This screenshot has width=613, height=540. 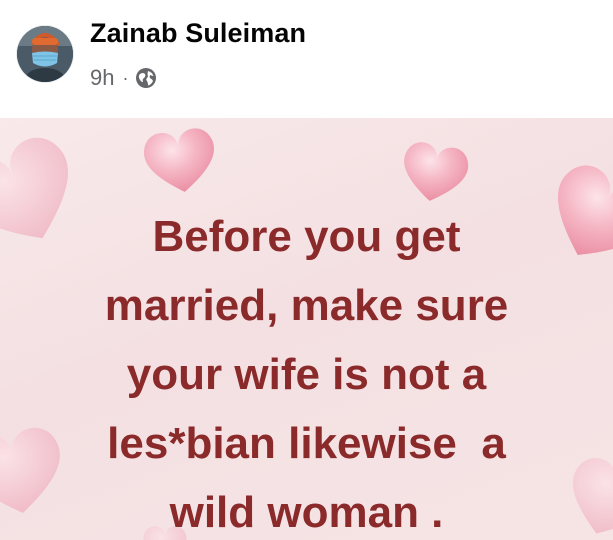 I want to click on quote-line: les*bian likewise a, so click(x=306, y=443).